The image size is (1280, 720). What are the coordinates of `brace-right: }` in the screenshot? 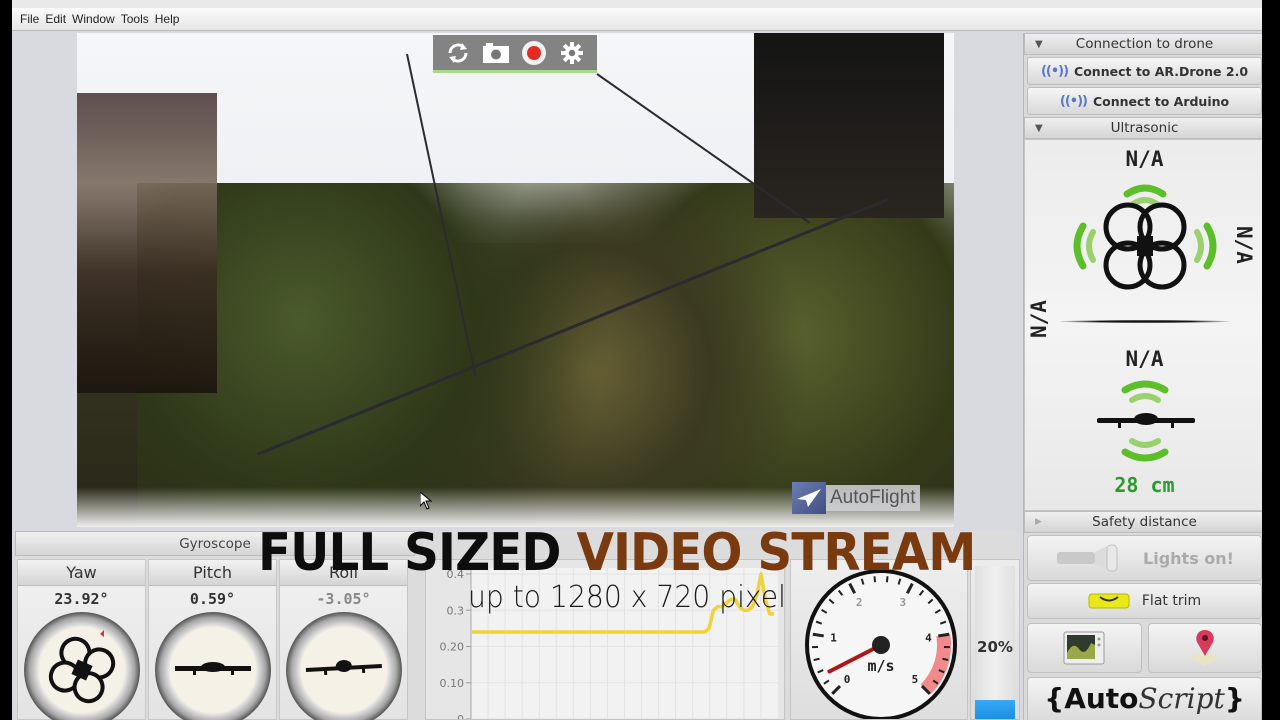 It's located at (1234, 698).